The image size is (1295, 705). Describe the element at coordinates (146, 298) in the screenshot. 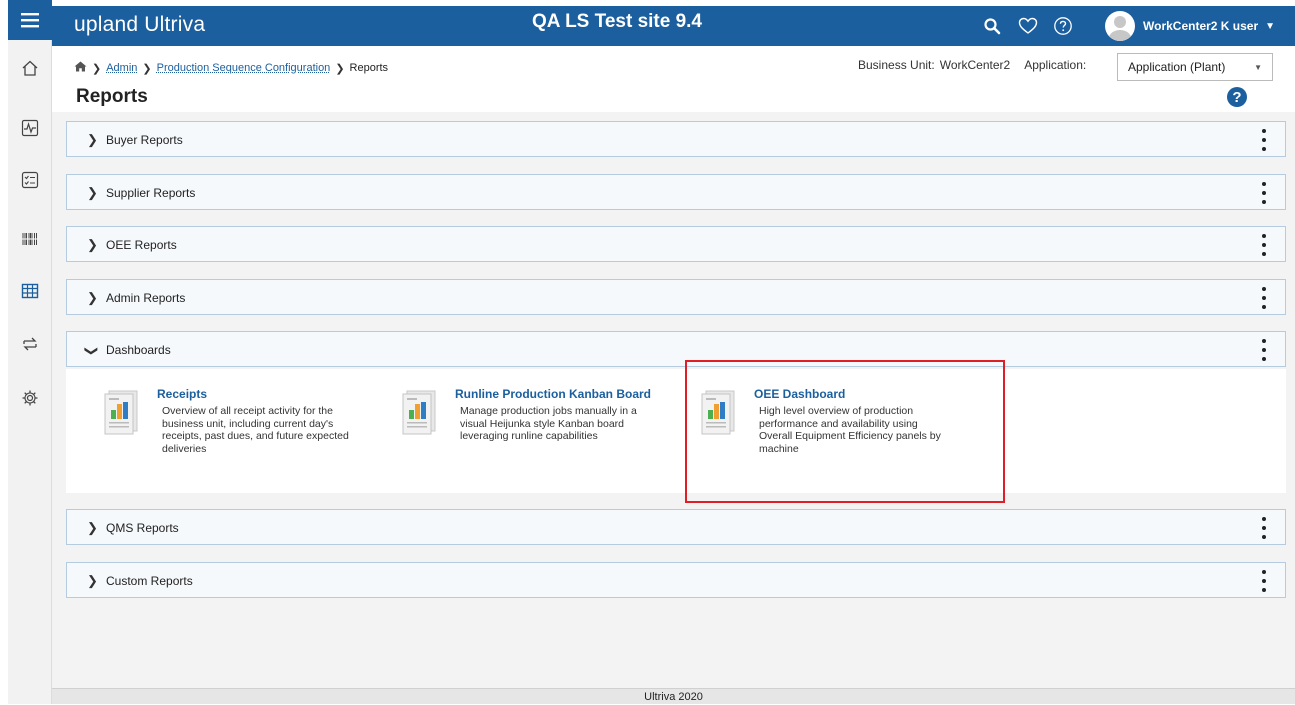

I see `section-title: Admin Reports` at that location.